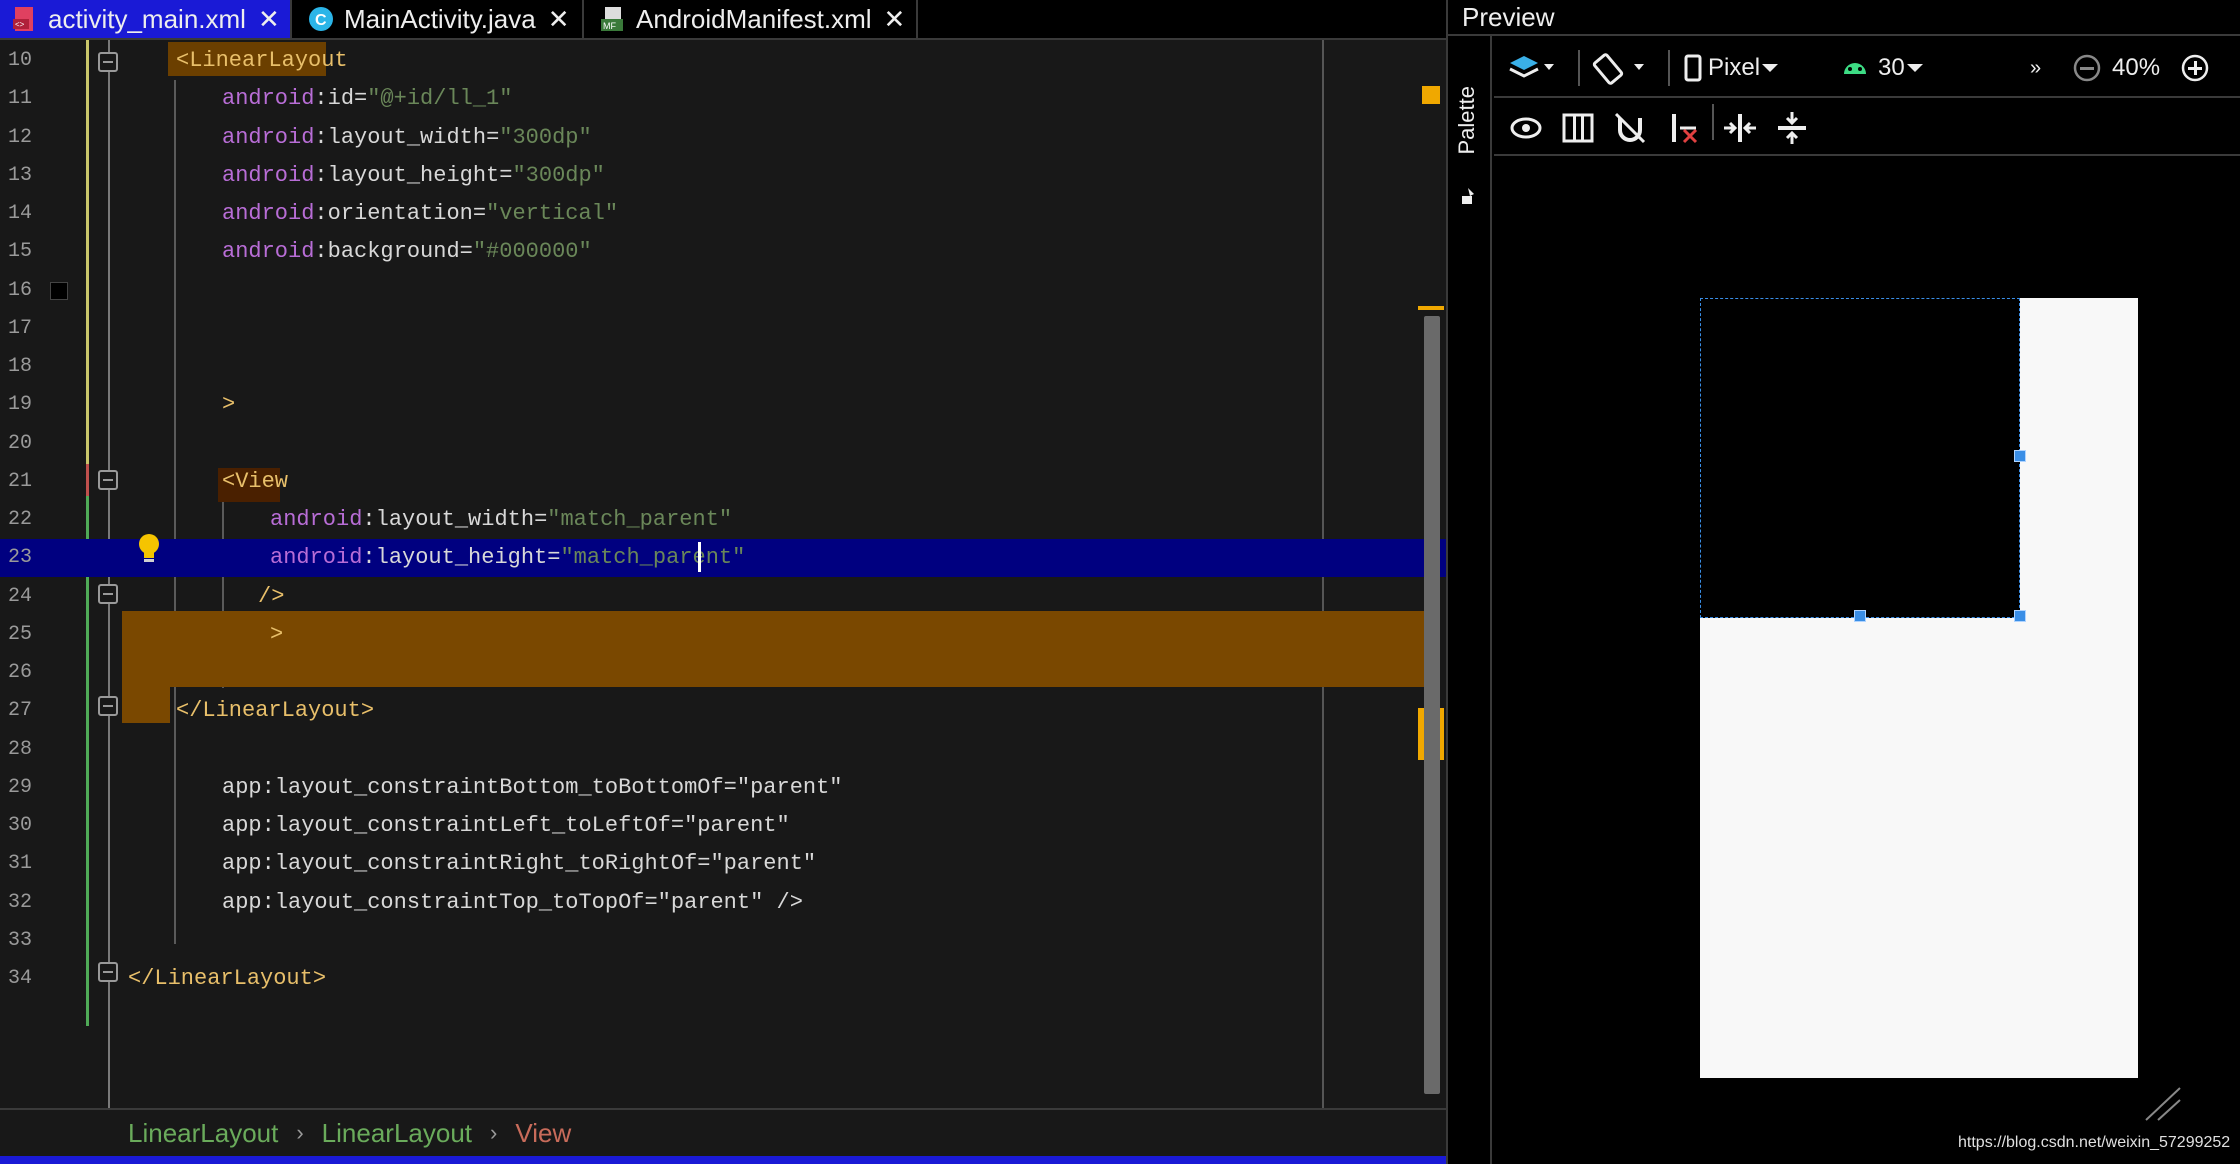  I want to click on resize-handle-bottom, so click(1860, 616).